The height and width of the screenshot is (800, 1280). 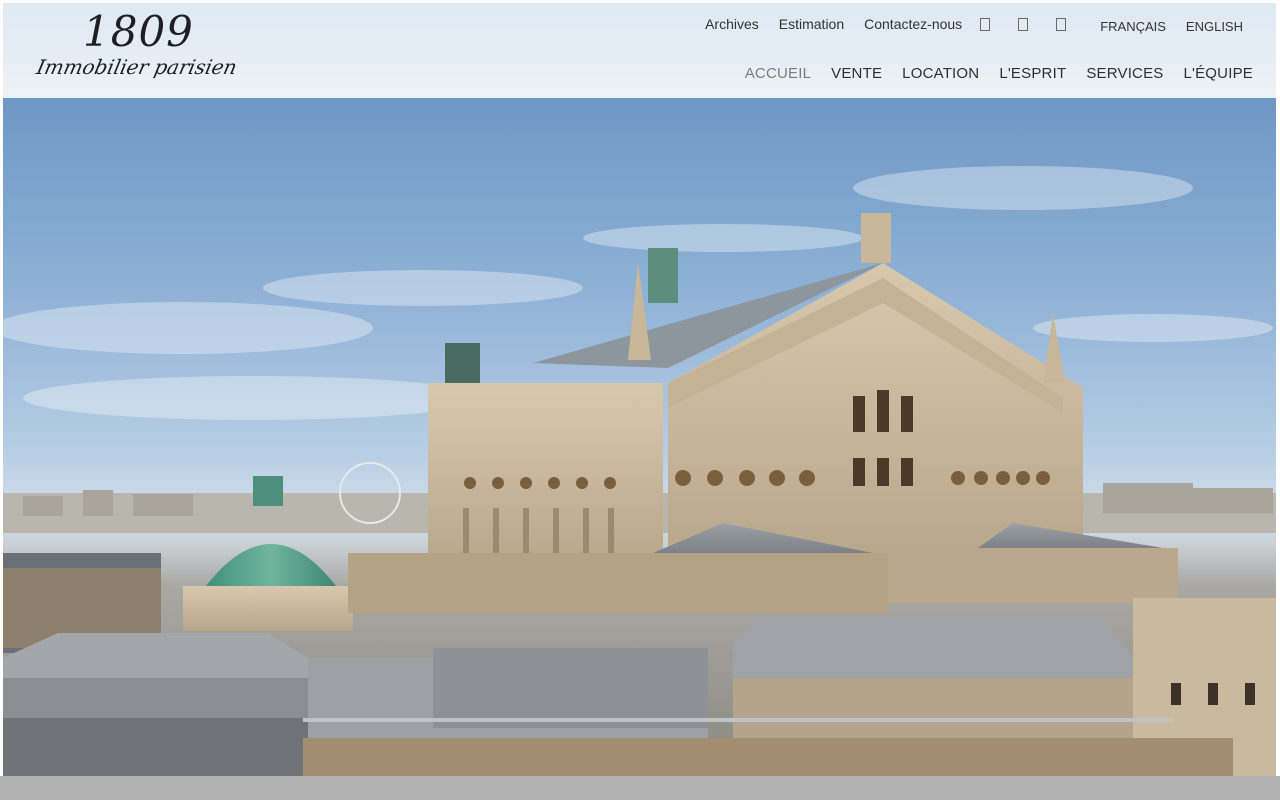 What do you see at coordinates (811, 24) in the screenshot?
I see `estimation-link: Estimation` at bounding box center [811, 24].